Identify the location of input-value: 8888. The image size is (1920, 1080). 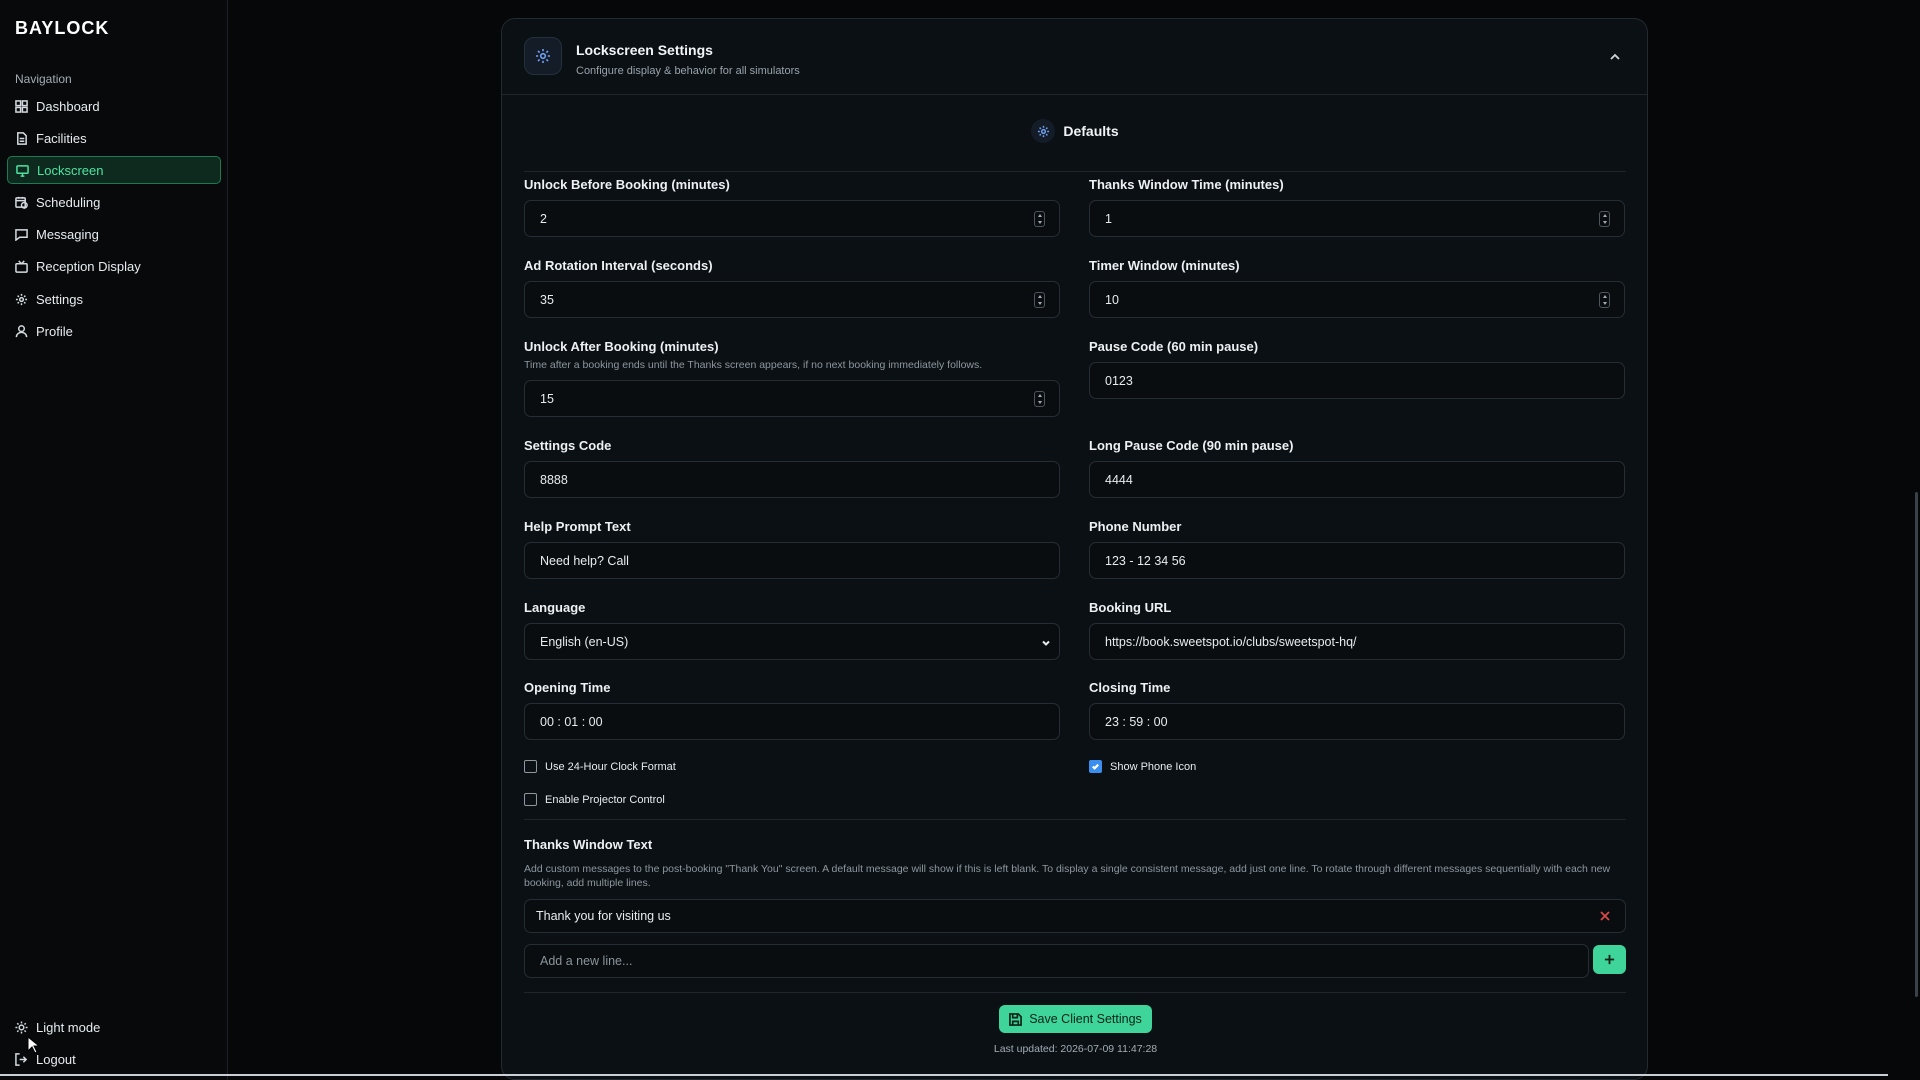
(554, 479).